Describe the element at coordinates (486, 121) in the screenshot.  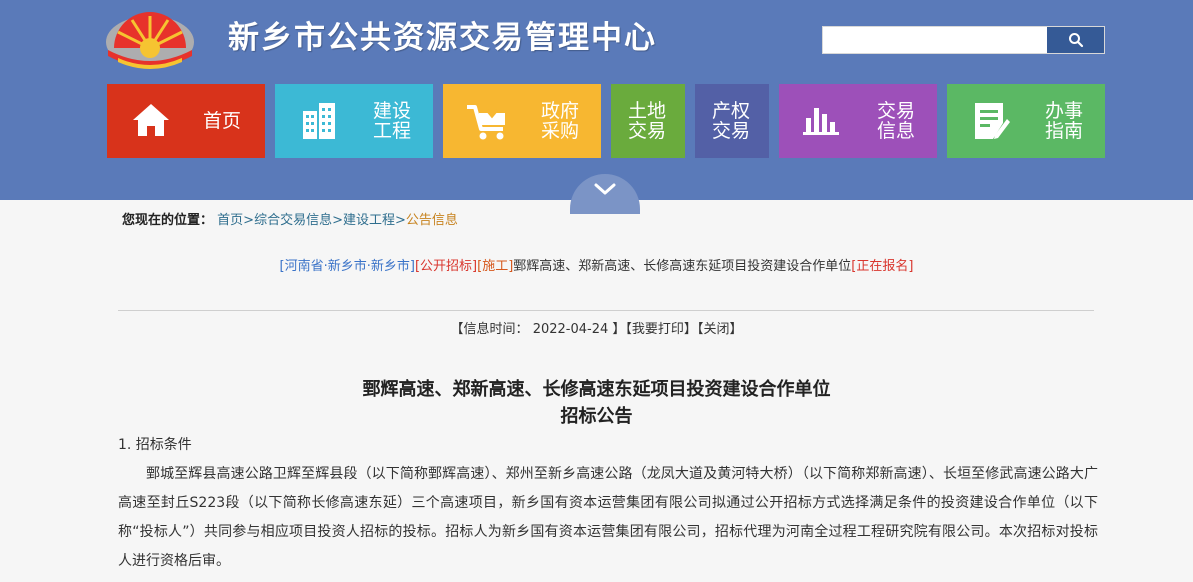
I see `cart-icon` at that location.